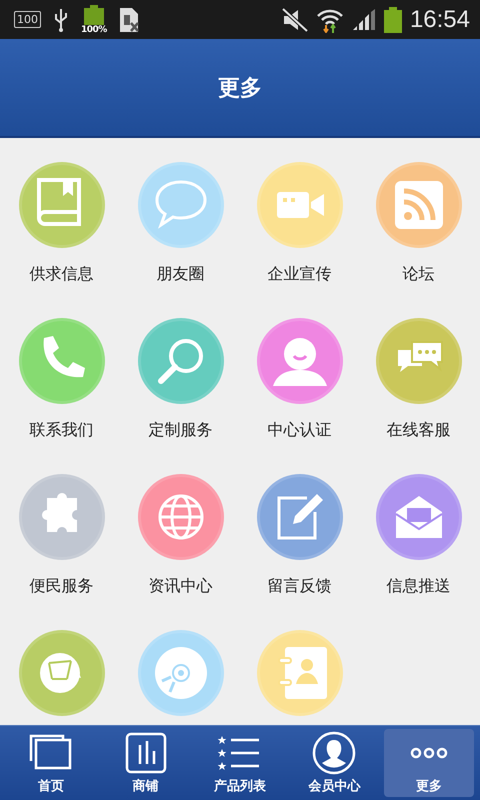 This screenshot has height=800, width=480. What do you see at coordinates (418, 240) in the screenshot?
I see `menu-item: 论坛` at bounding box center [418, 240].